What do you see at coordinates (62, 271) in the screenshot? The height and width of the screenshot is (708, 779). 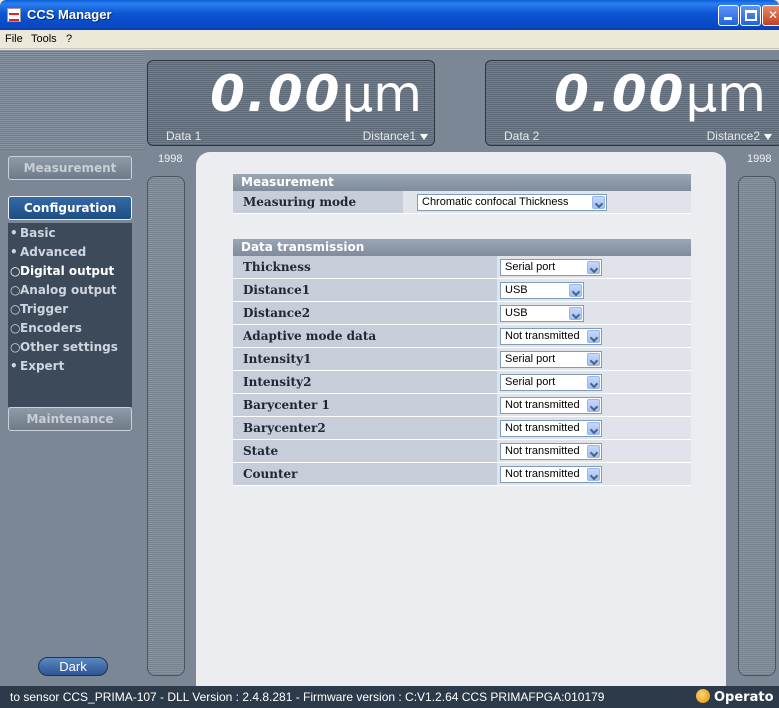 I see `nav-item-digital-output: ○Digital output` at bounding box center [62, 271].